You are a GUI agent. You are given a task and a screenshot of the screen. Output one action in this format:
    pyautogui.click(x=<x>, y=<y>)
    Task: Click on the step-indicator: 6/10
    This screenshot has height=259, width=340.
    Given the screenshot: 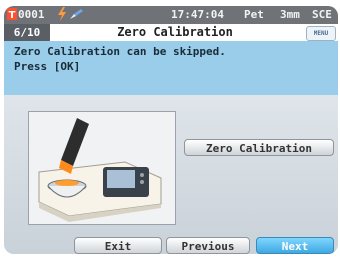 What is the action you would take?
    pyautogui.click(x=27, y=32)
    